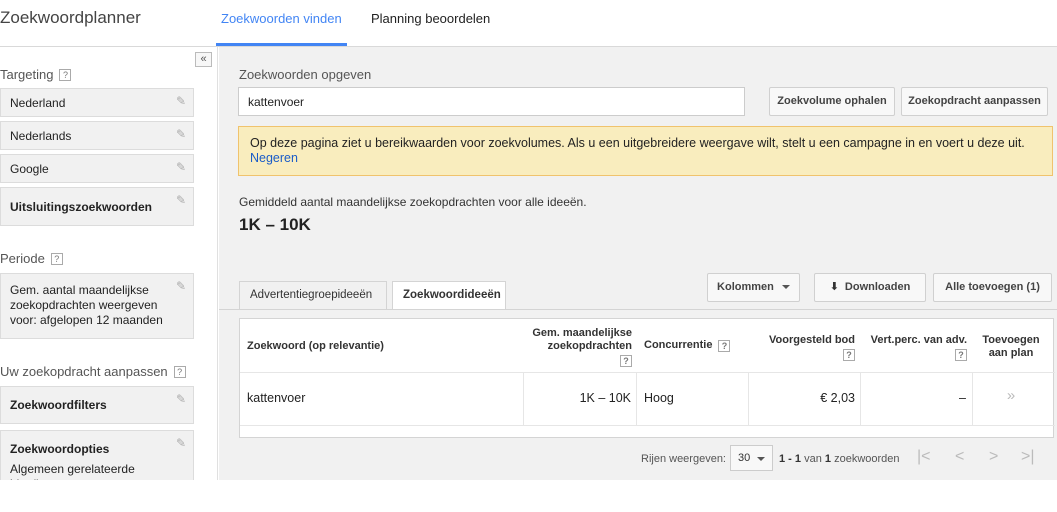 The height and width of the screenshot is (512, 1057). I want to click on header-monthly-searches: Gem. maandelijkse zoekopdrachten ?, so click(578, 347).